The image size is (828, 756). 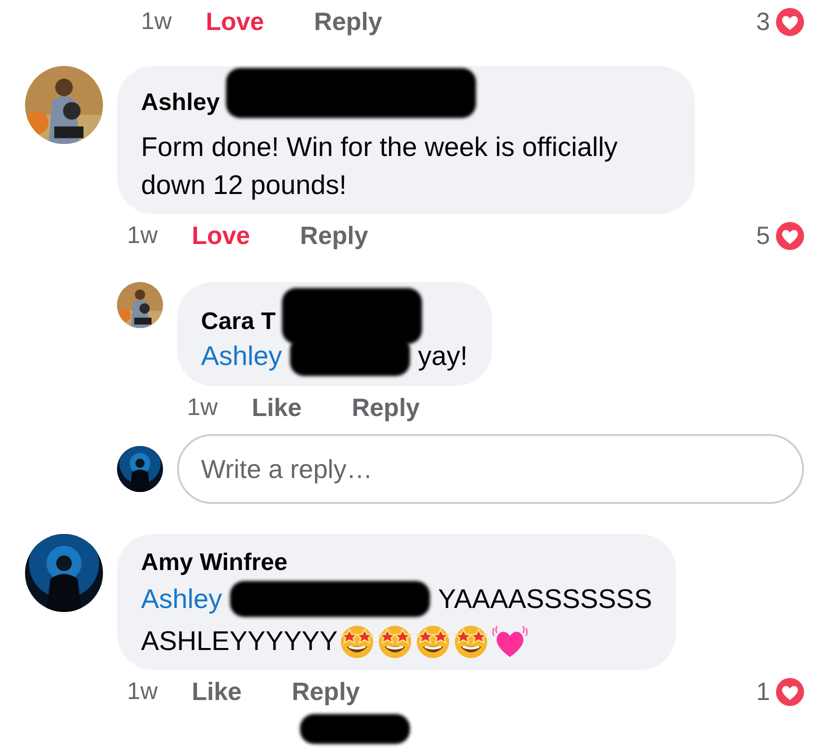 What do you see at coordinates (239, 641) in the screenshot?
I see `comment-text: ASHLEYYYYYY` at bounding box center [239, 641].